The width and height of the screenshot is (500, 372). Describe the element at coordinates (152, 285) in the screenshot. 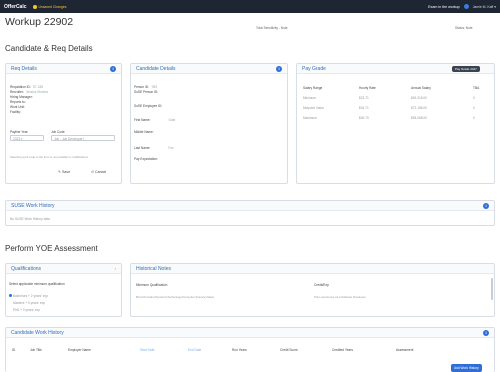

I see `notes-column-header: Minimum Qualification` at that location.